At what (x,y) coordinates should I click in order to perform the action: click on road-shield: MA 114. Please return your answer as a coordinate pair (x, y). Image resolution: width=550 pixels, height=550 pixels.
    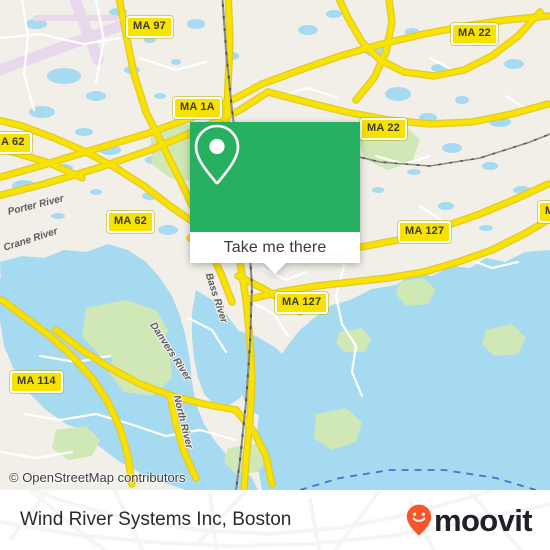
    Looking at the image, I should click on (36, 382).